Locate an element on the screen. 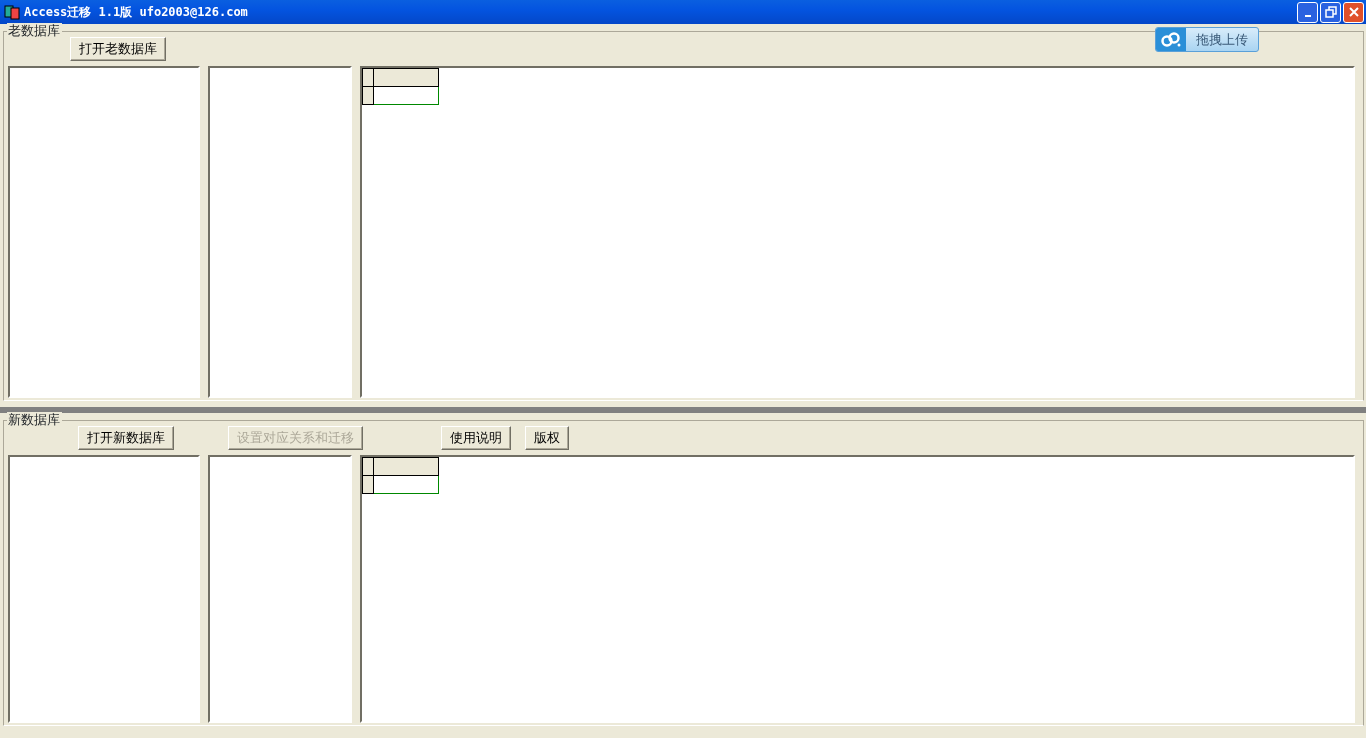 The width and height of the screenshot is (1366, 738). close-button is located at coordinates (1353, 12).